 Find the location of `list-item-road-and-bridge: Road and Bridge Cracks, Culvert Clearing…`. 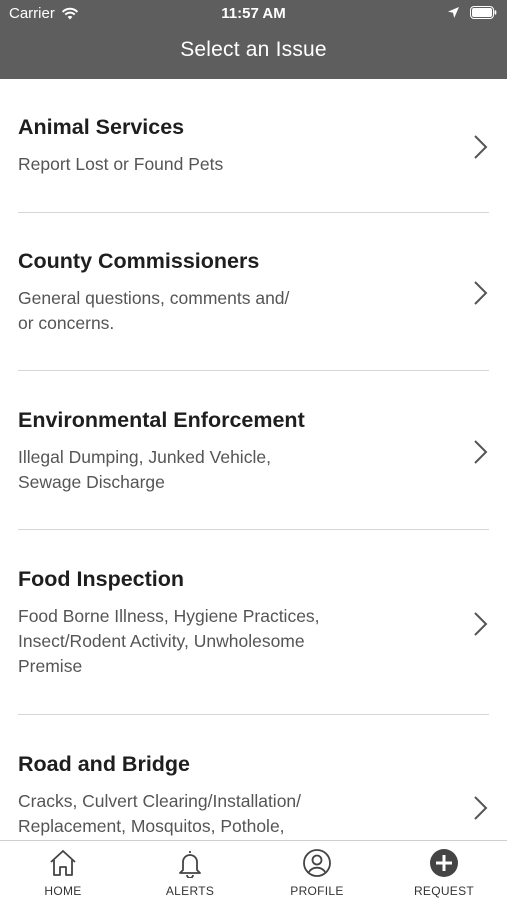

list-item-road-and-bridge: Road and Bridge Cracks, Culvert Clearing… is located at coordinates (253, 777).